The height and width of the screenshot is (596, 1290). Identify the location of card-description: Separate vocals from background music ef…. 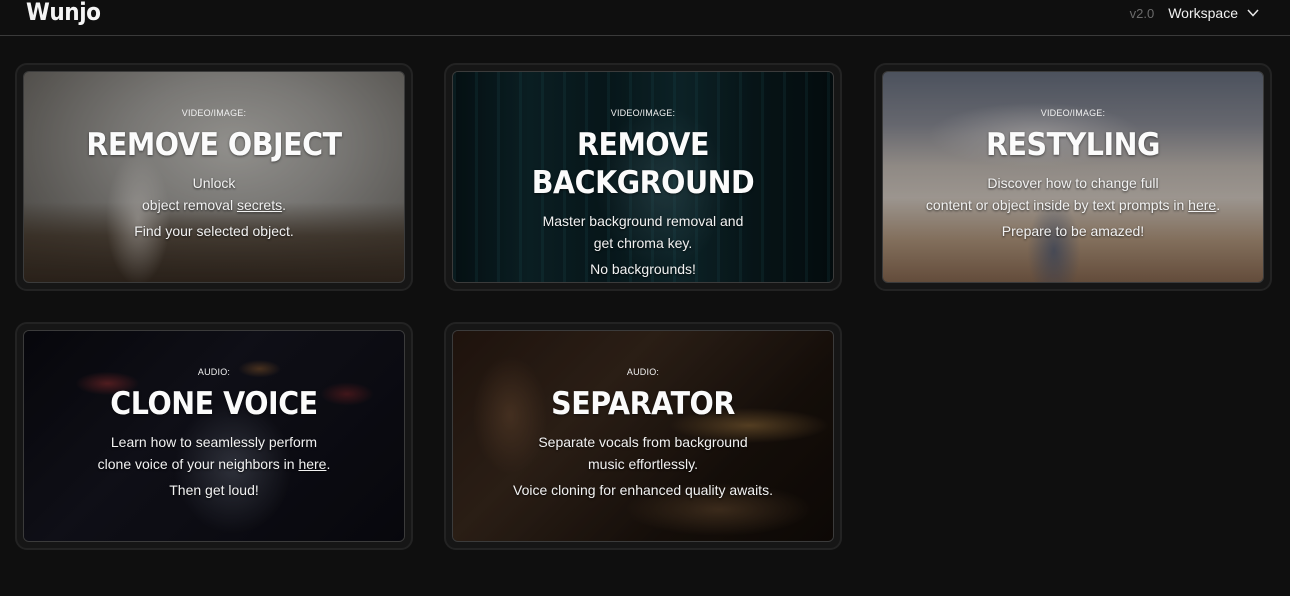
(643, 453).